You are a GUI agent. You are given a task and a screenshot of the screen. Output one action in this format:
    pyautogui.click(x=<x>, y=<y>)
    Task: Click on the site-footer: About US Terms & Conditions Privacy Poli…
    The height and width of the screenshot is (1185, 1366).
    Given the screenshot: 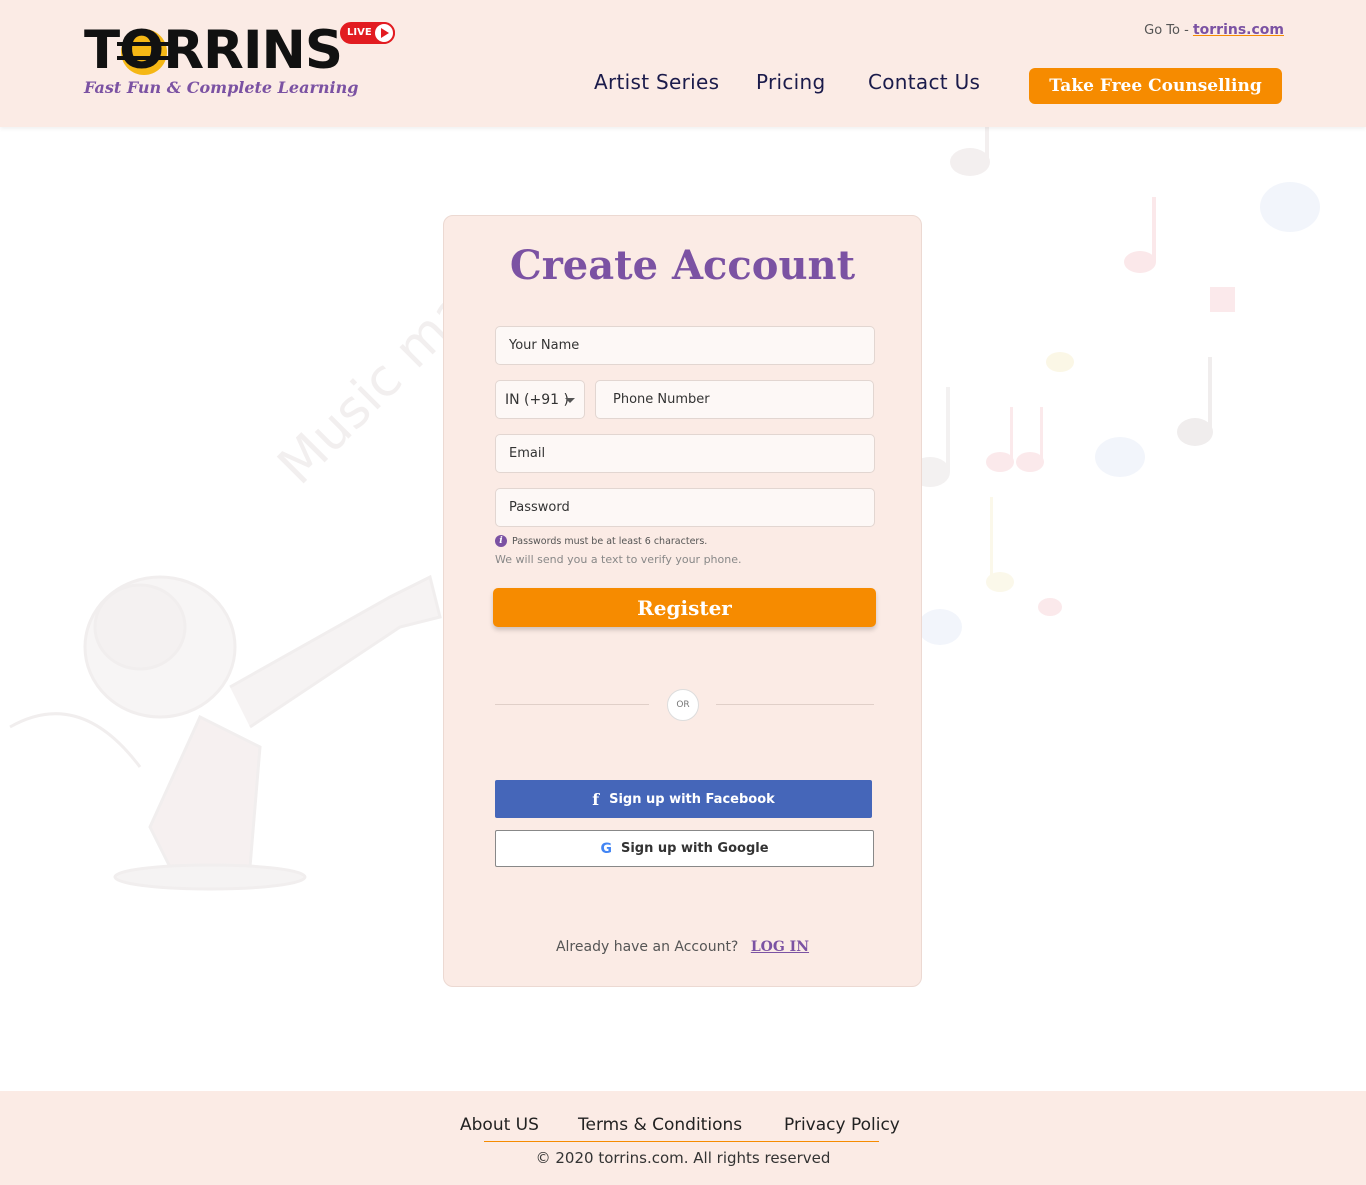 What is the action you would take?
    pyautogui.click(x=683, y=1138)
    